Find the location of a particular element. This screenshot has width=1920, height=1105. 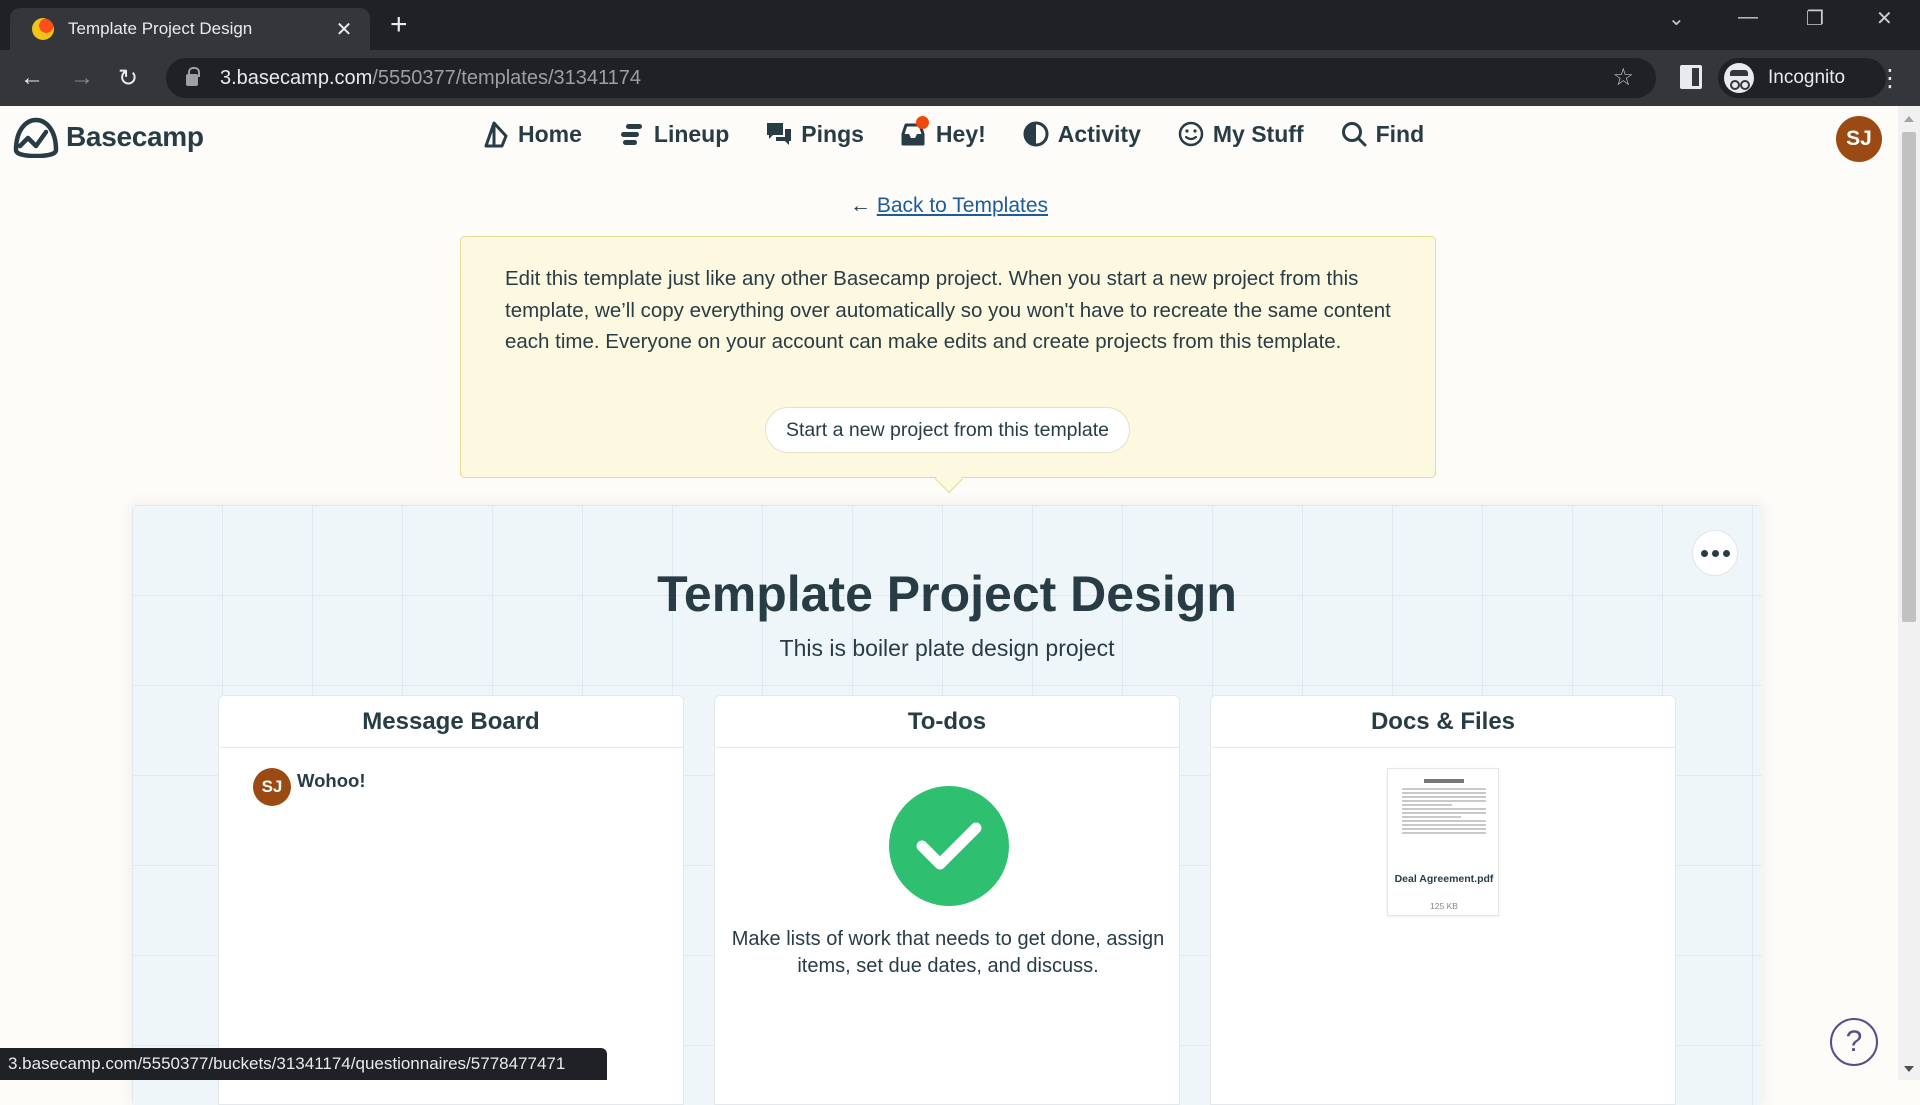

notice-pointer is located at coordinates (949, 479).